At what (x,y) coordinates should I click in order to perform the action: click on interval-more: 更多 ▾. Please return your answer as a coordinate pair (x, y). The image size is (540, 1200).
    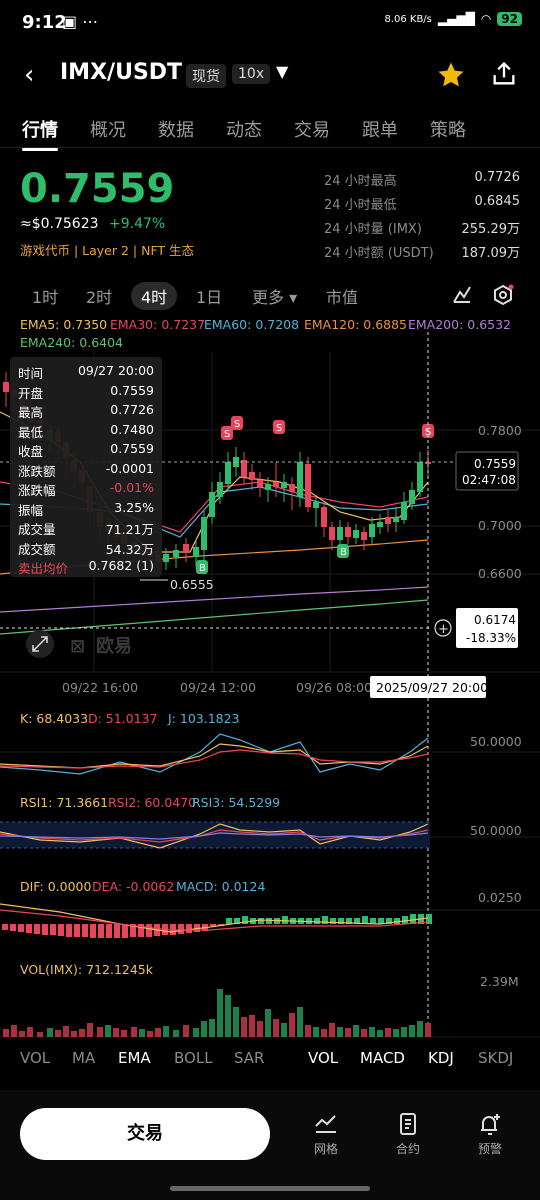
    Looking at the image, I should click on (274, 296).